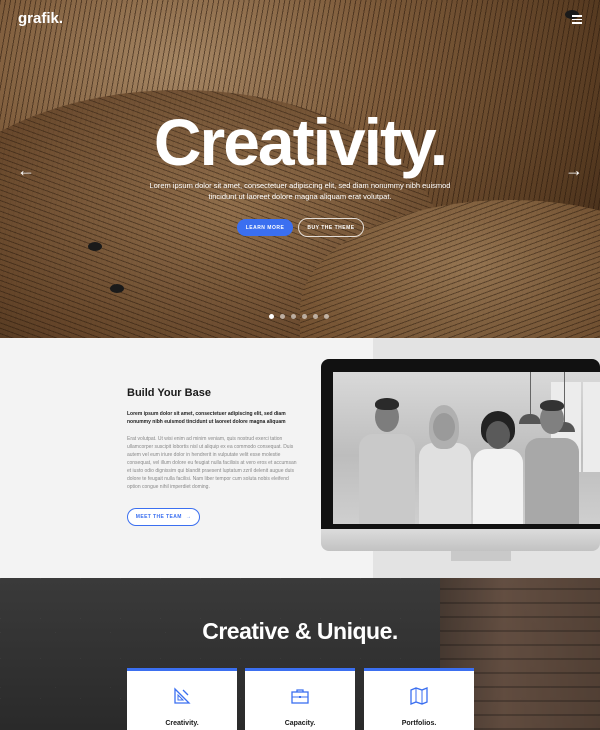 This screenshot has width=600, height=730. I want to click on photo-window, so click(591, 427).